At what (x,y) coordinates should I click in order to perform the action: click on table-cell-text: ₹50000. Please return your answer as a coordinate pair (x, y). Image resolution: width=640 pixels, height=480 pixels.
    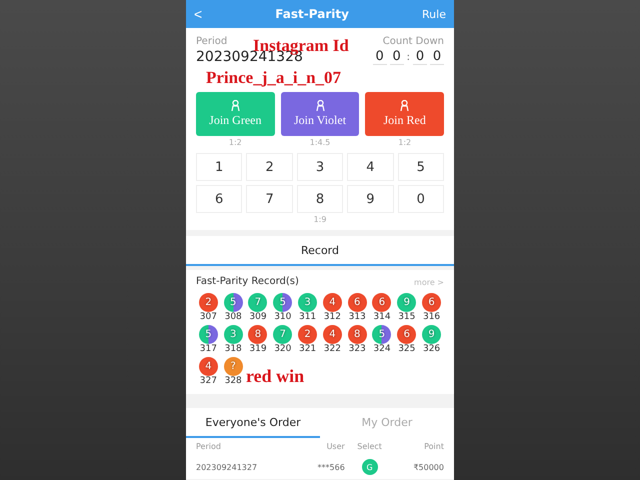
    Looking at the image, I should click on (428, 467).